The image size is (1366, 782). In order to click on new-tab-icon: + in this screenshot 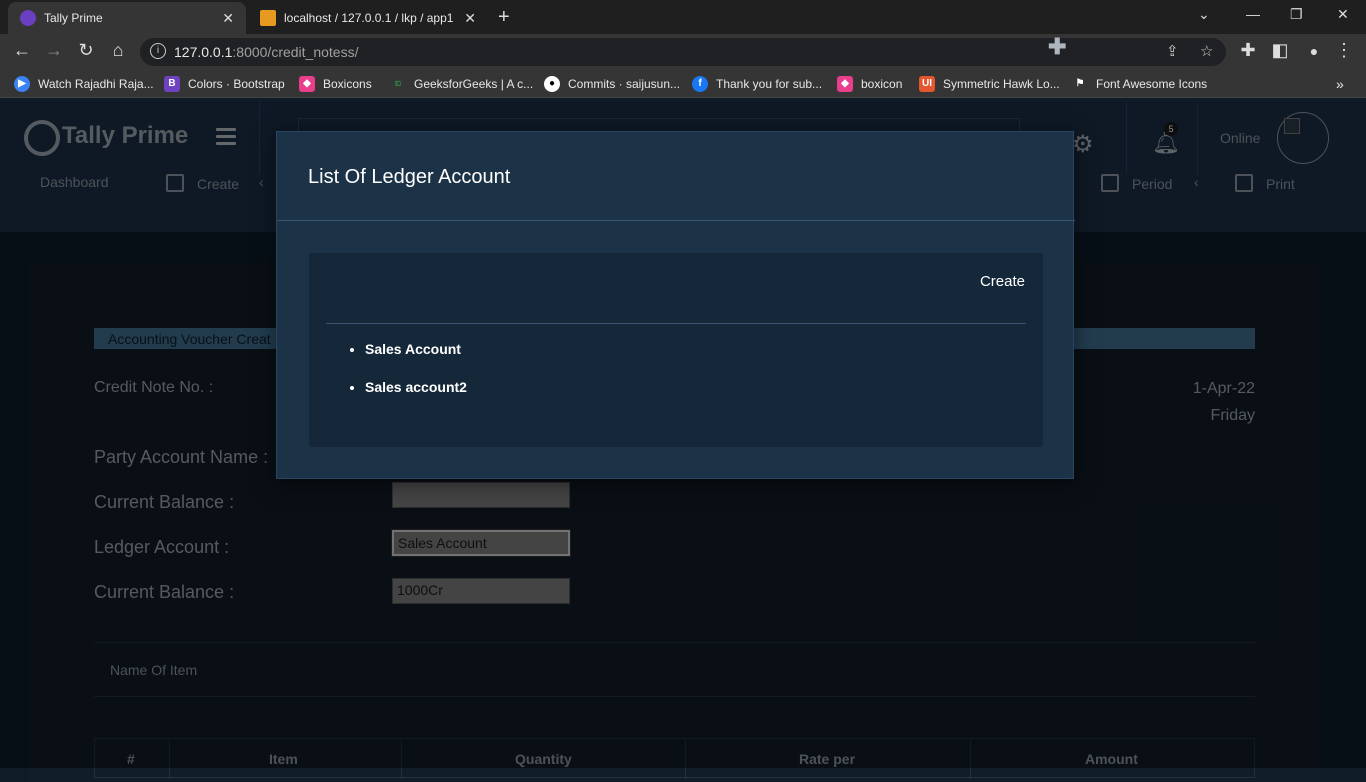, I will do `click(504, 17)`.